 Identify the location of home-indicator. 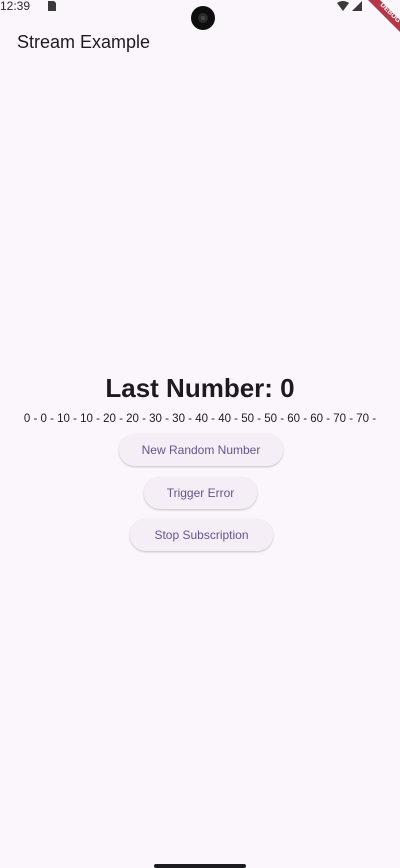
(200, 866).